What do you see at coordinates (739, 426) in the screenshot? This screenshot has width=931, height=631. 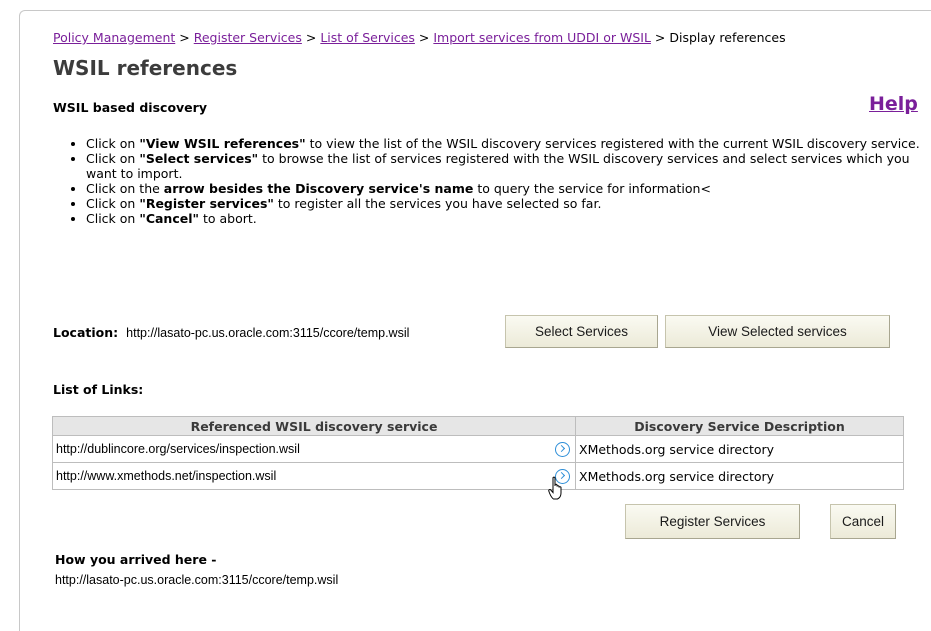 I see `column-header-description: Discovery Service Description` at bounding box center [739, 426].